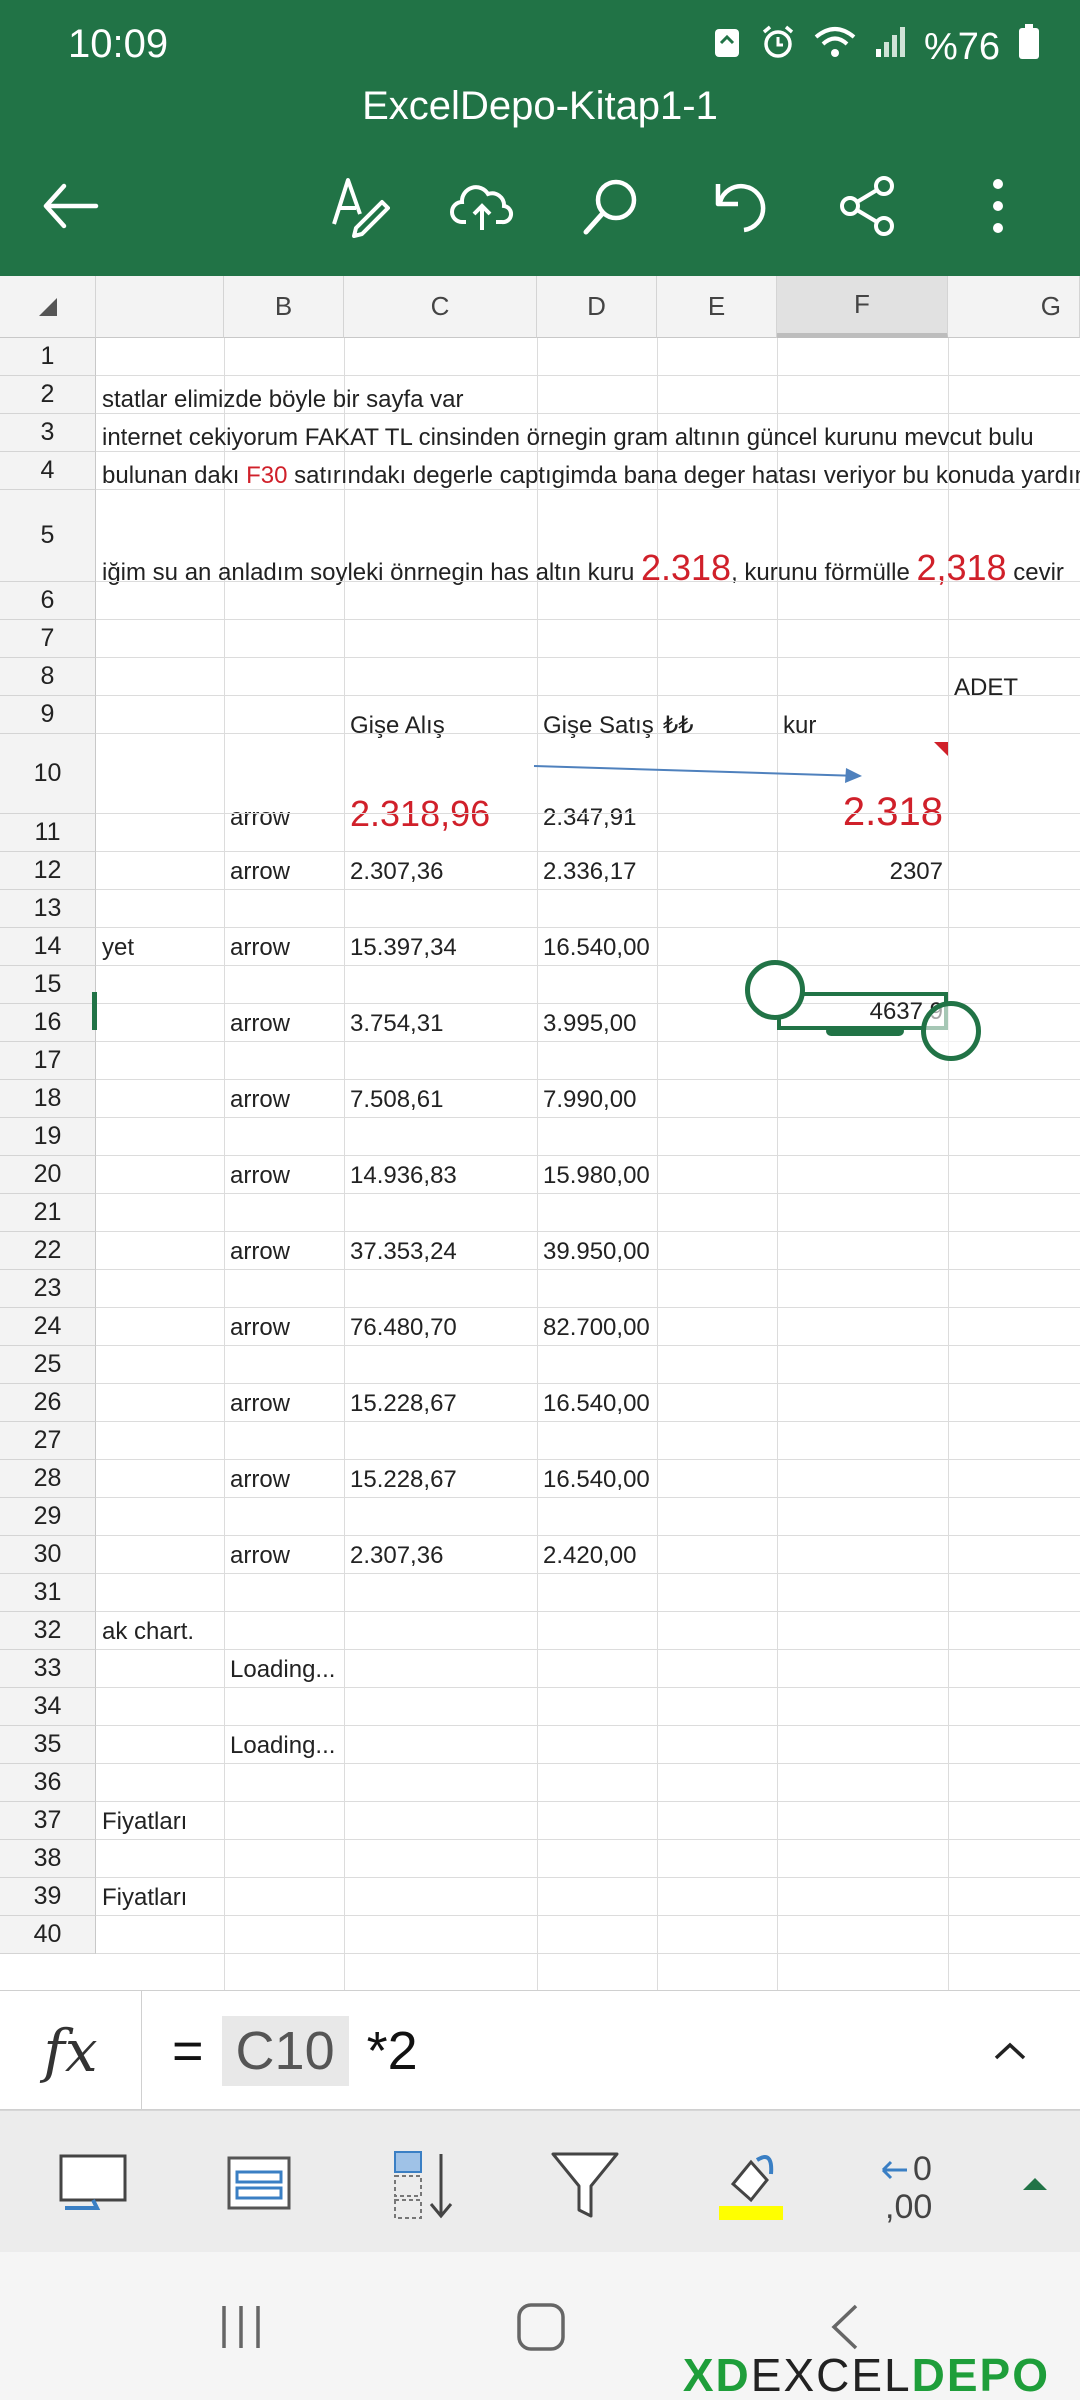 This screenshot has height=2400, width=1080. I want to click on cell-c18: 7.508,61, so click(396, 1100).